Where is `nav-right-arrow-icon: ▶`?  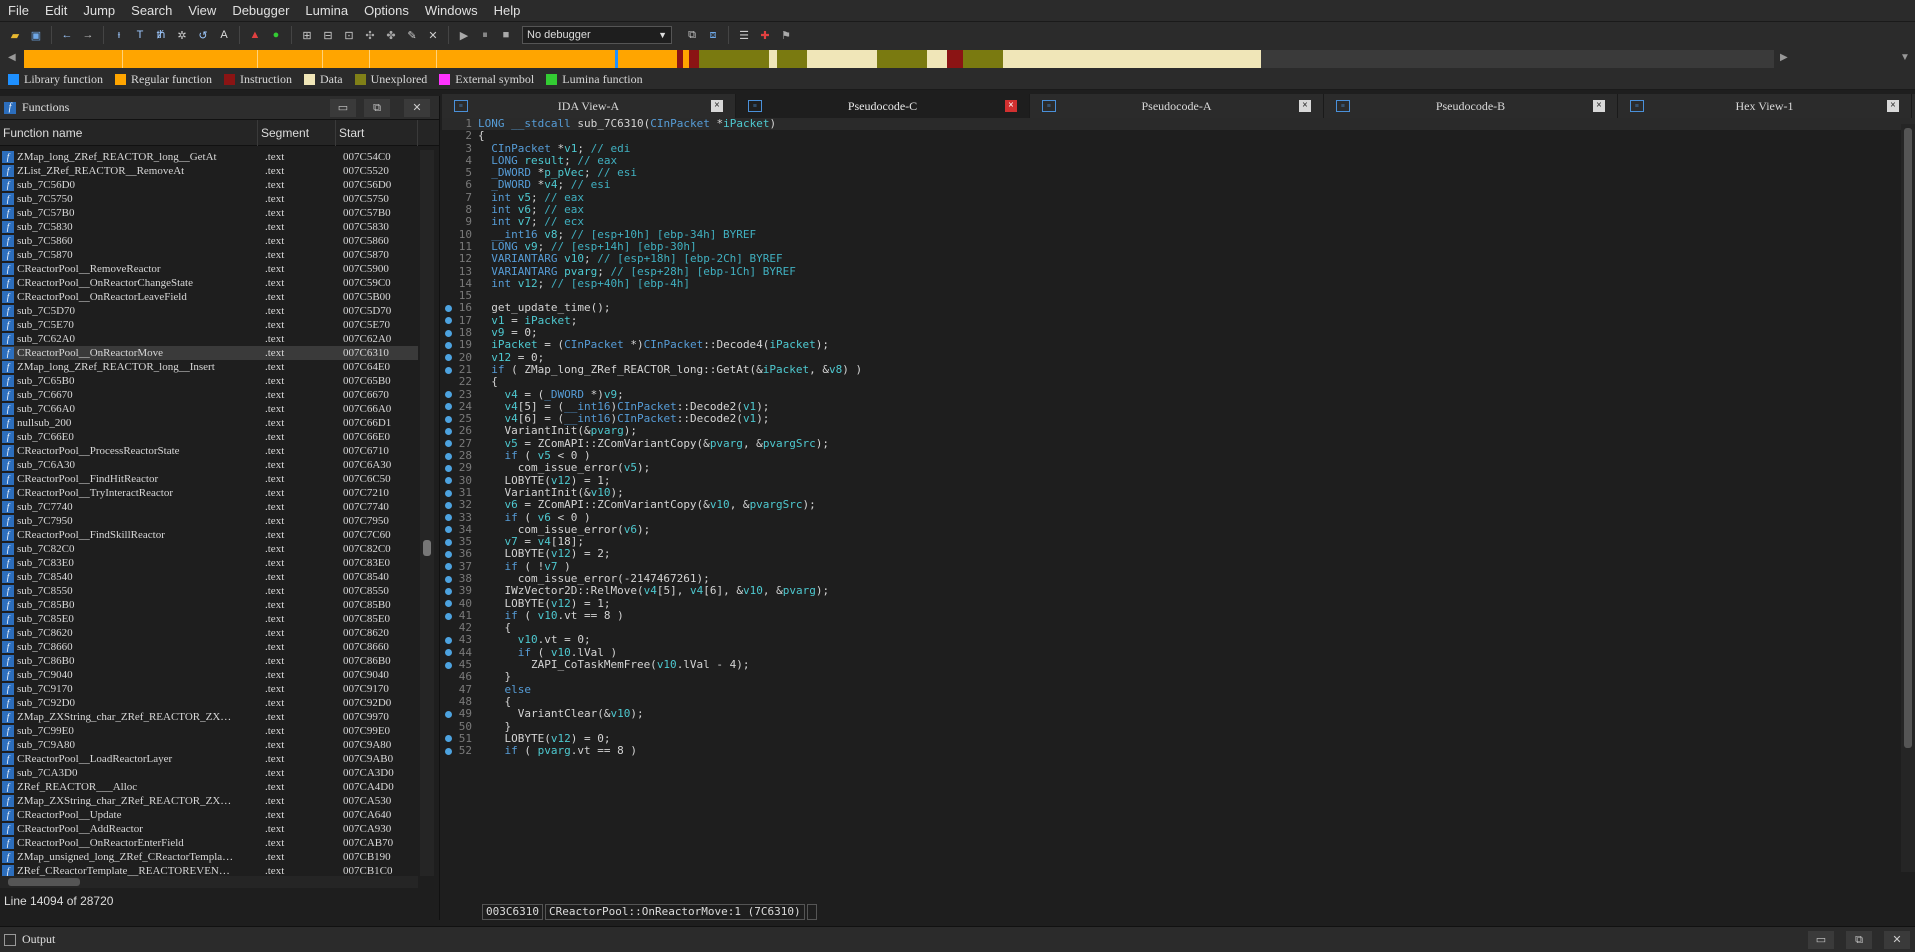 nav-right-arrow-icon: ▶ is located at coordinates (1784, 57).